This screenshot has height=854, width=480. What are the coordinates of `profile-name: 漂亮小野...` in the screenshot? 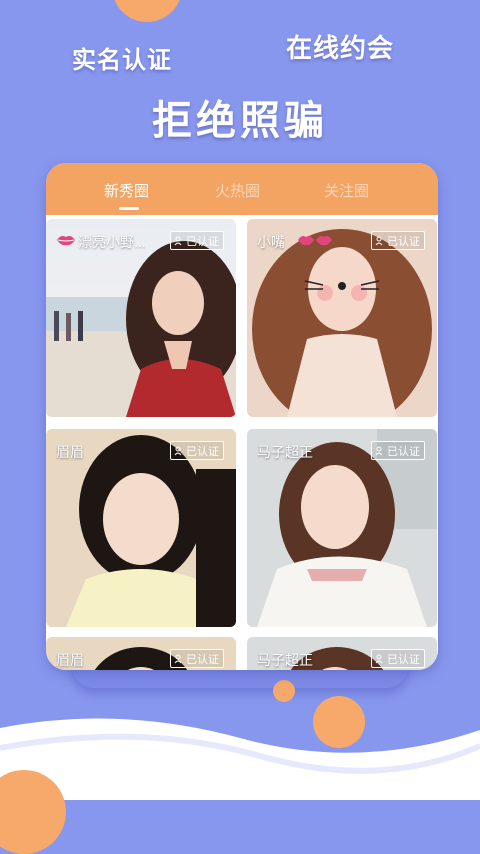 It's located at (112, 242).